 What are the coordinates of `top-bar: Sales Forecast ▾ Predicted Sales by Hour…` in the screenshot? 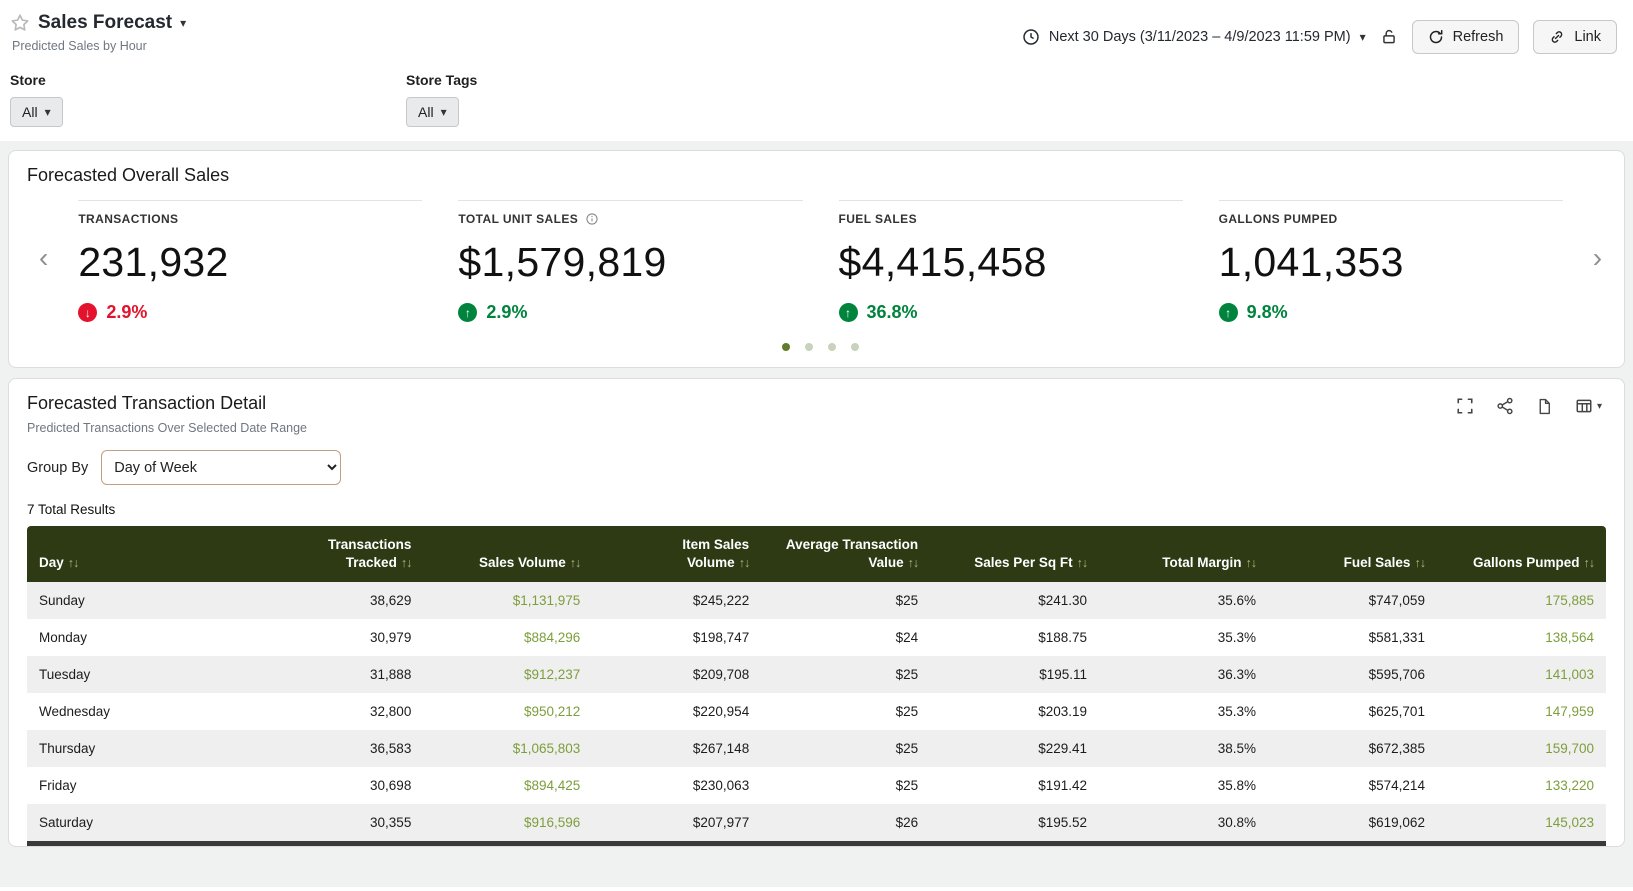 It's located at (816, 27).